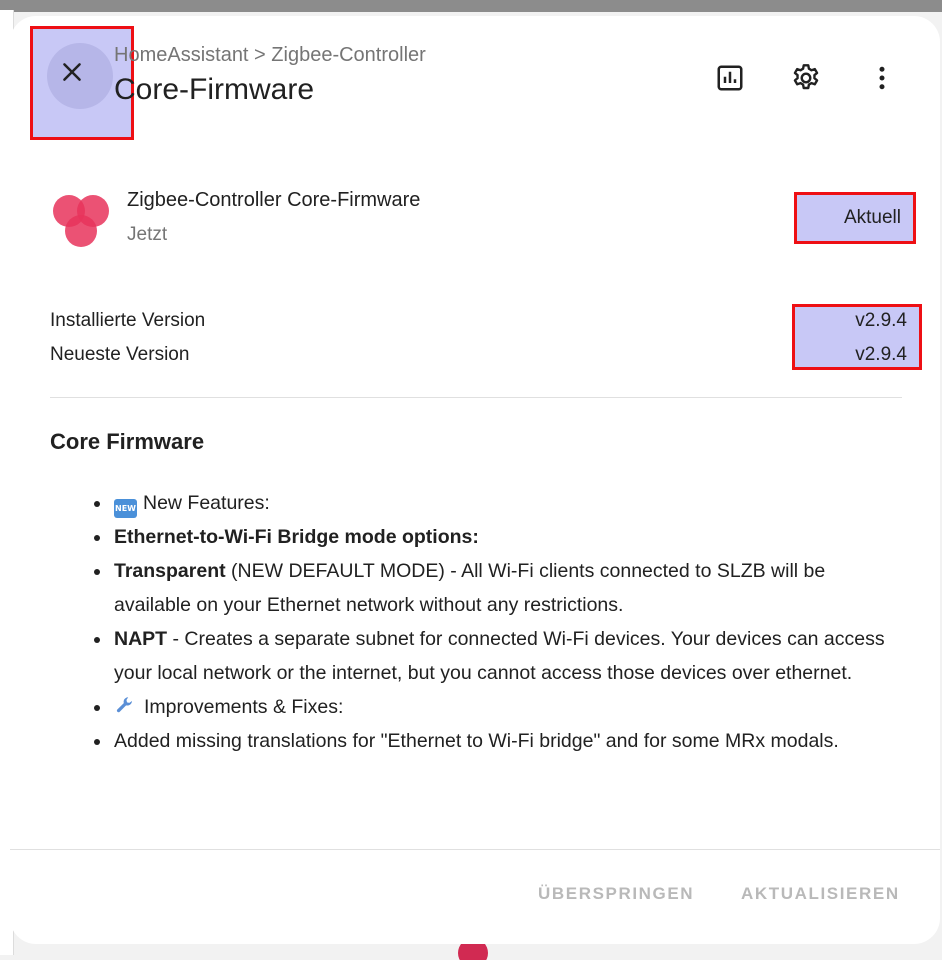  I want to click on dialog-title: Core-Firmware, so click(214, 89).